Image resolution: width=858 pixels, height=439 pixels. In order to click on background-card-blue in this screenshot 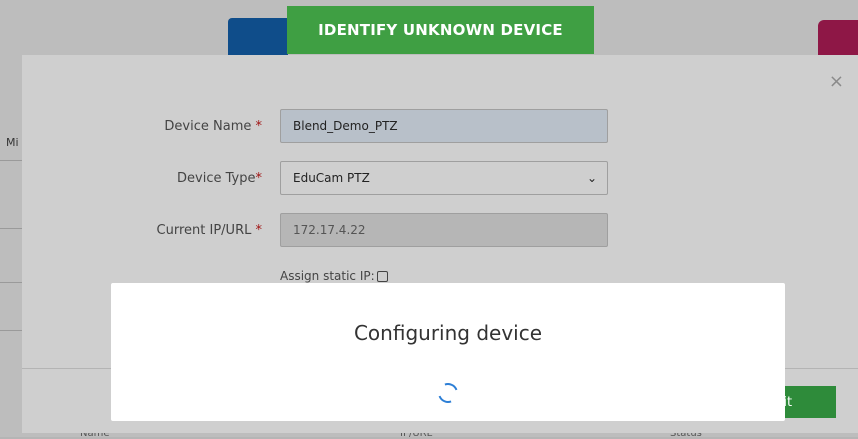, I will do `click(258, 38)`.